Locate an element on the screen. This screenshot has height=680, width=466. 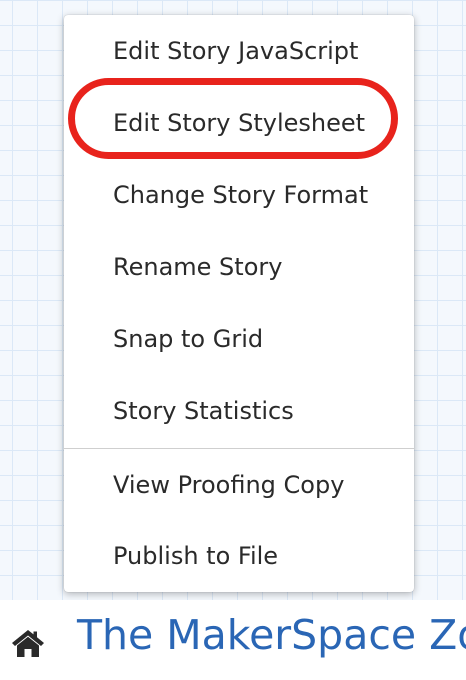
menu-item-change-story-format: Change Story Format is located at coordinates (239, 195).